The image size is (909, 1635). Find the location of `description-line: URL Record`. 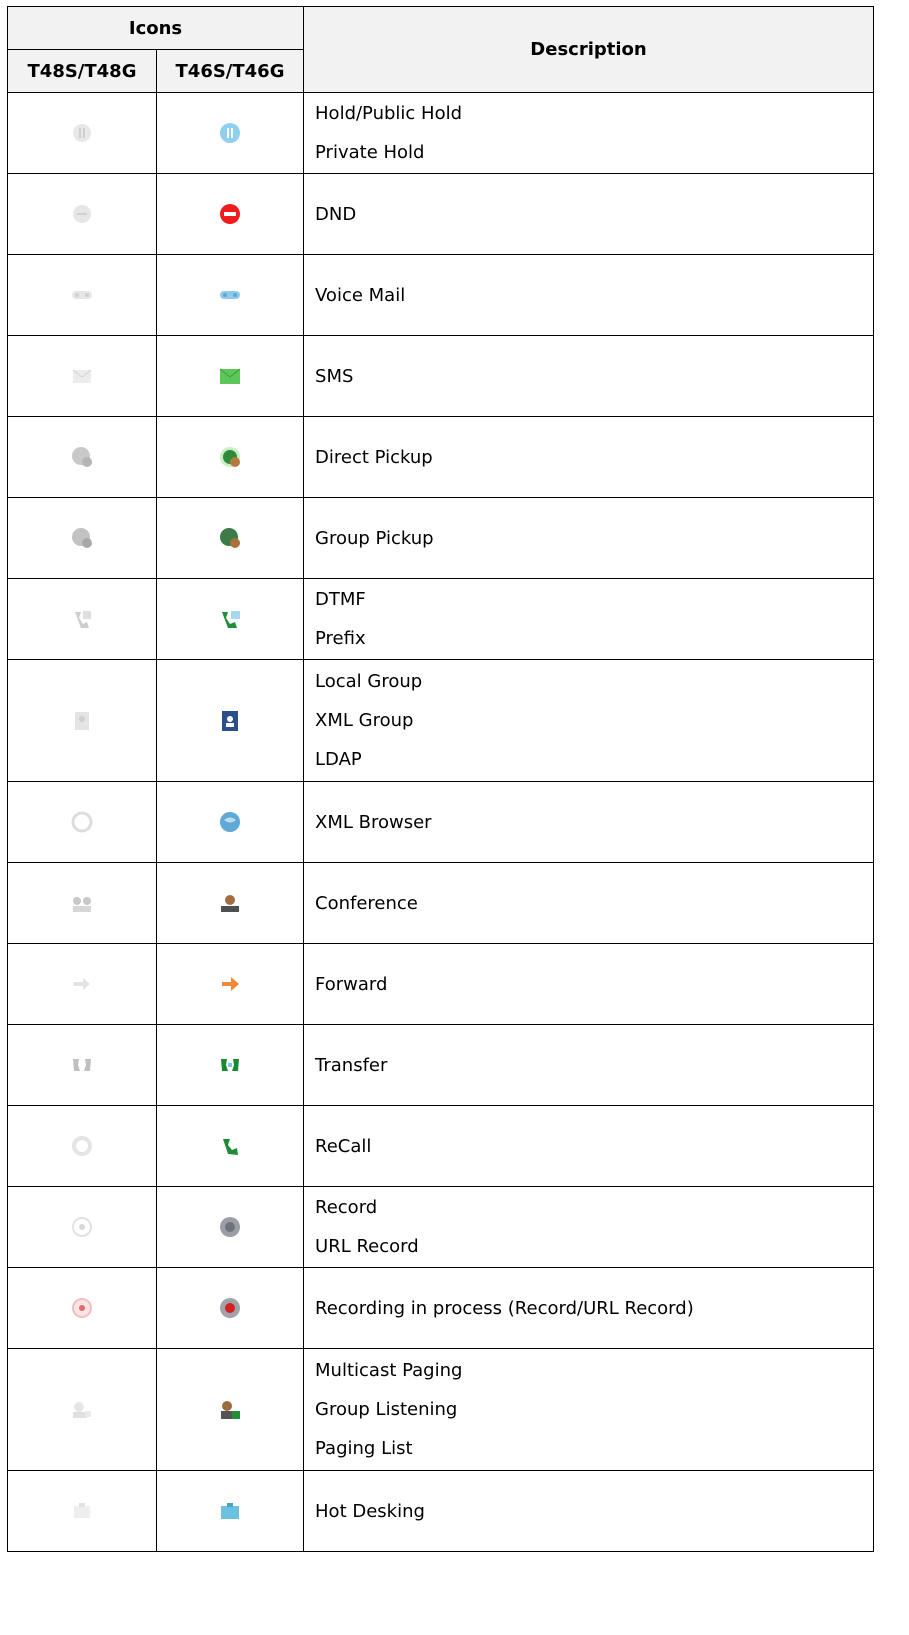

description-line: URL Record is located at coordinates (367, 1246).